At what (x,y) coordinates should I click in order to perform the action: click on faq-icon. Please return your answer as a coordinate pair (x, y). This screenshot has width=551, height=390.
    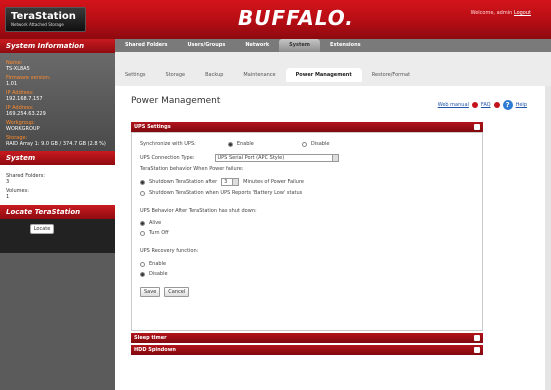
    Looking at the image, I should click on (496, 105).